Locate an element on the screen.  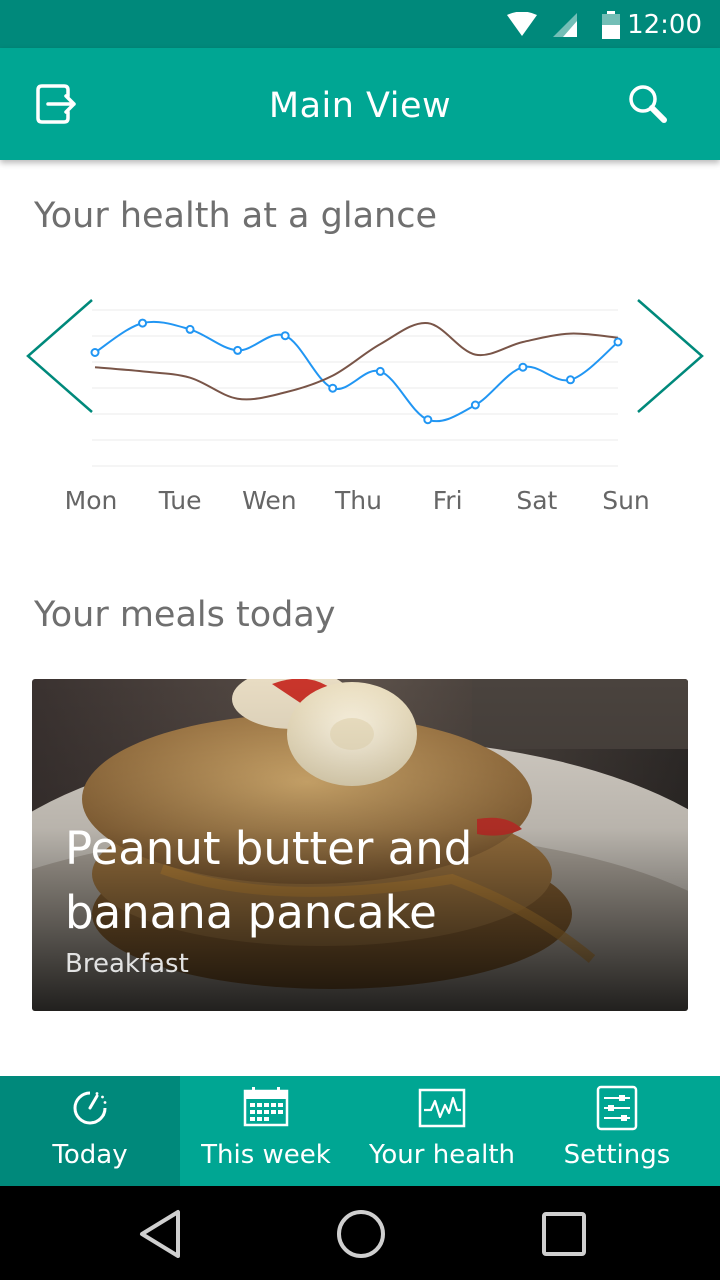
meal-title: Peanut butter and banana pancake is located at coordinates (269, 880).